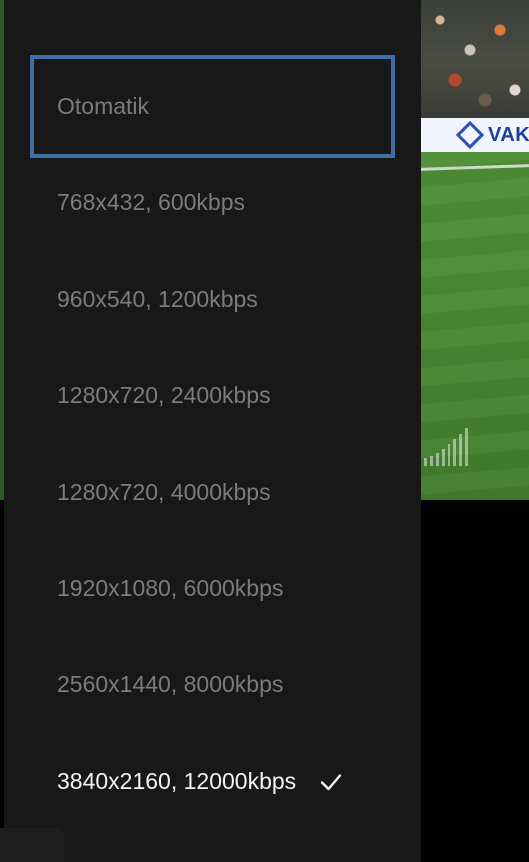 The width and height of the screenshot is (529, 862). Describe the element at coordinates (151, 202) in the screenshot. I see `quality-option-label: 768x432, 600kbps` at that location.